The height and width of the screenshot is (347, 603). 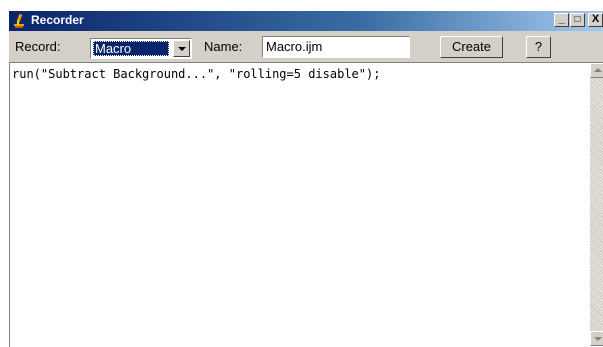 I want to click on microscope-icon, so click(x=19, y=20).